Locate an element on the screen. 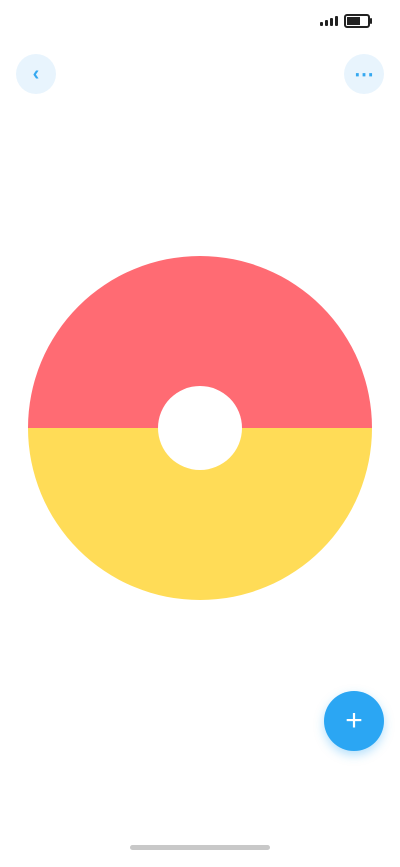 This screenshot has height=867, width=400. add-button: + is located at coordinates (354, 721).